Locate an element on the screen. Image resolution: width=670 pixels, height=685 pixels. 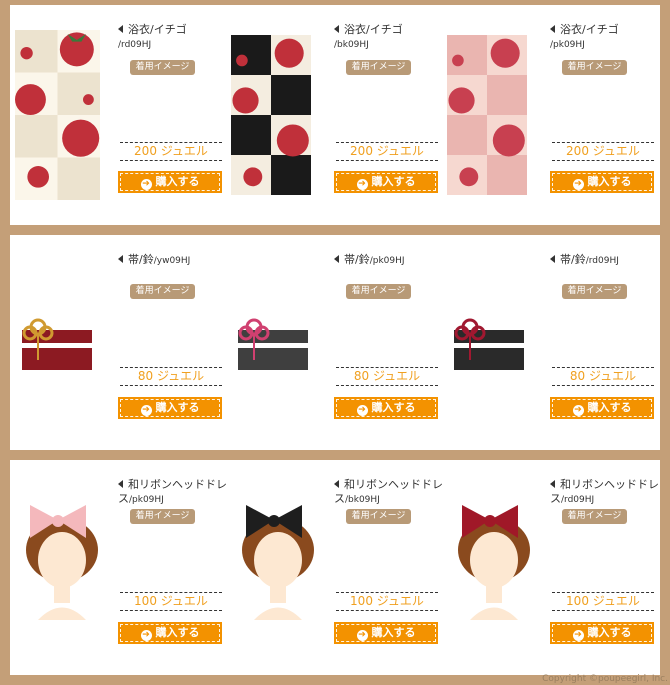
yukata-pk-thumbnail is located at coordinates (487, 115).